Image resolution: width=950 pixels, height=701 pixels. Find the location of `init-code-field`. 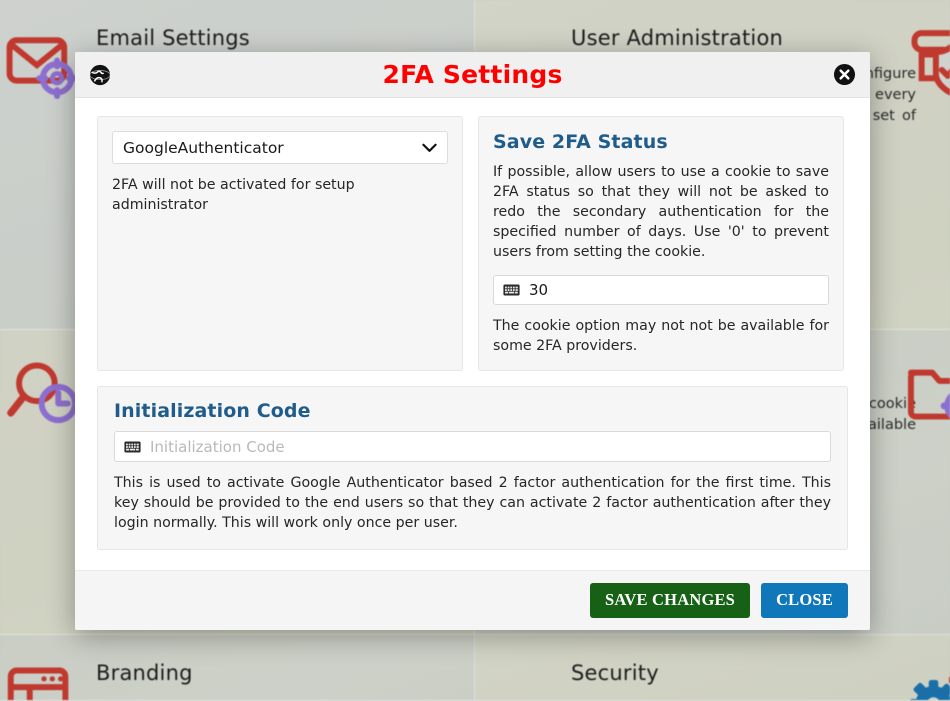

init-code-field is located at coordinates (472, 446).